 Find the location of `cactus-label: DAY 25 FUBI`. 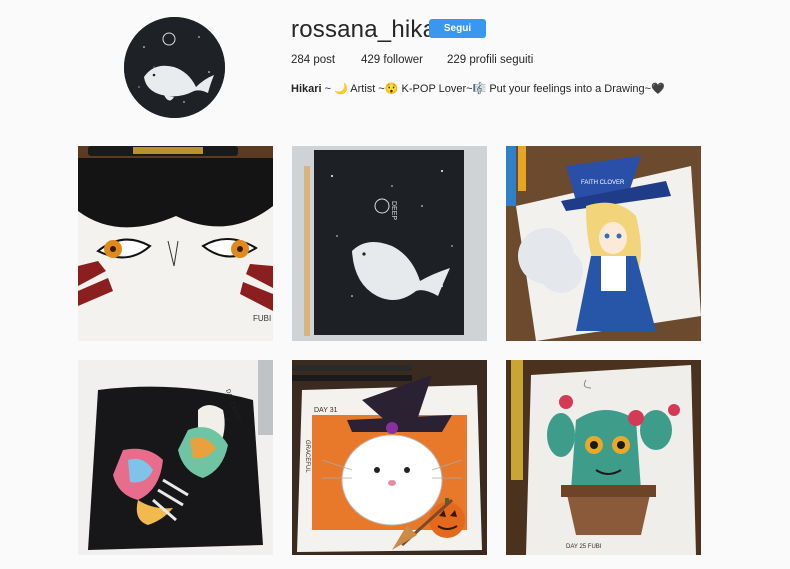

cactus-label: DAY 25 FUBI is located at coordinates (584, 547).